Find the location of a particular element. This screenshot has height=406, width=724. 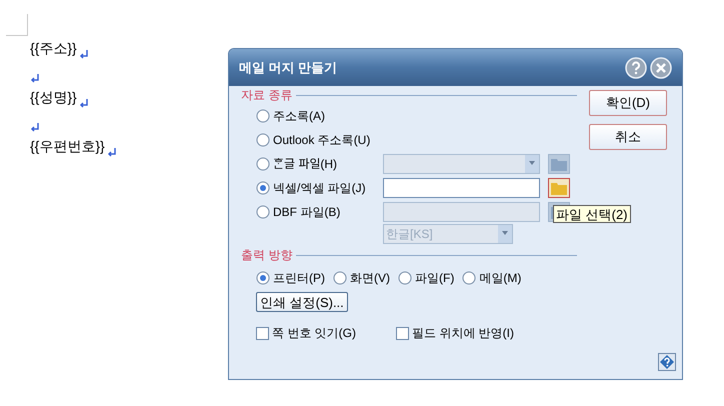

merge-field-text: {{우편번호}} is located at coordinates (67, 146).